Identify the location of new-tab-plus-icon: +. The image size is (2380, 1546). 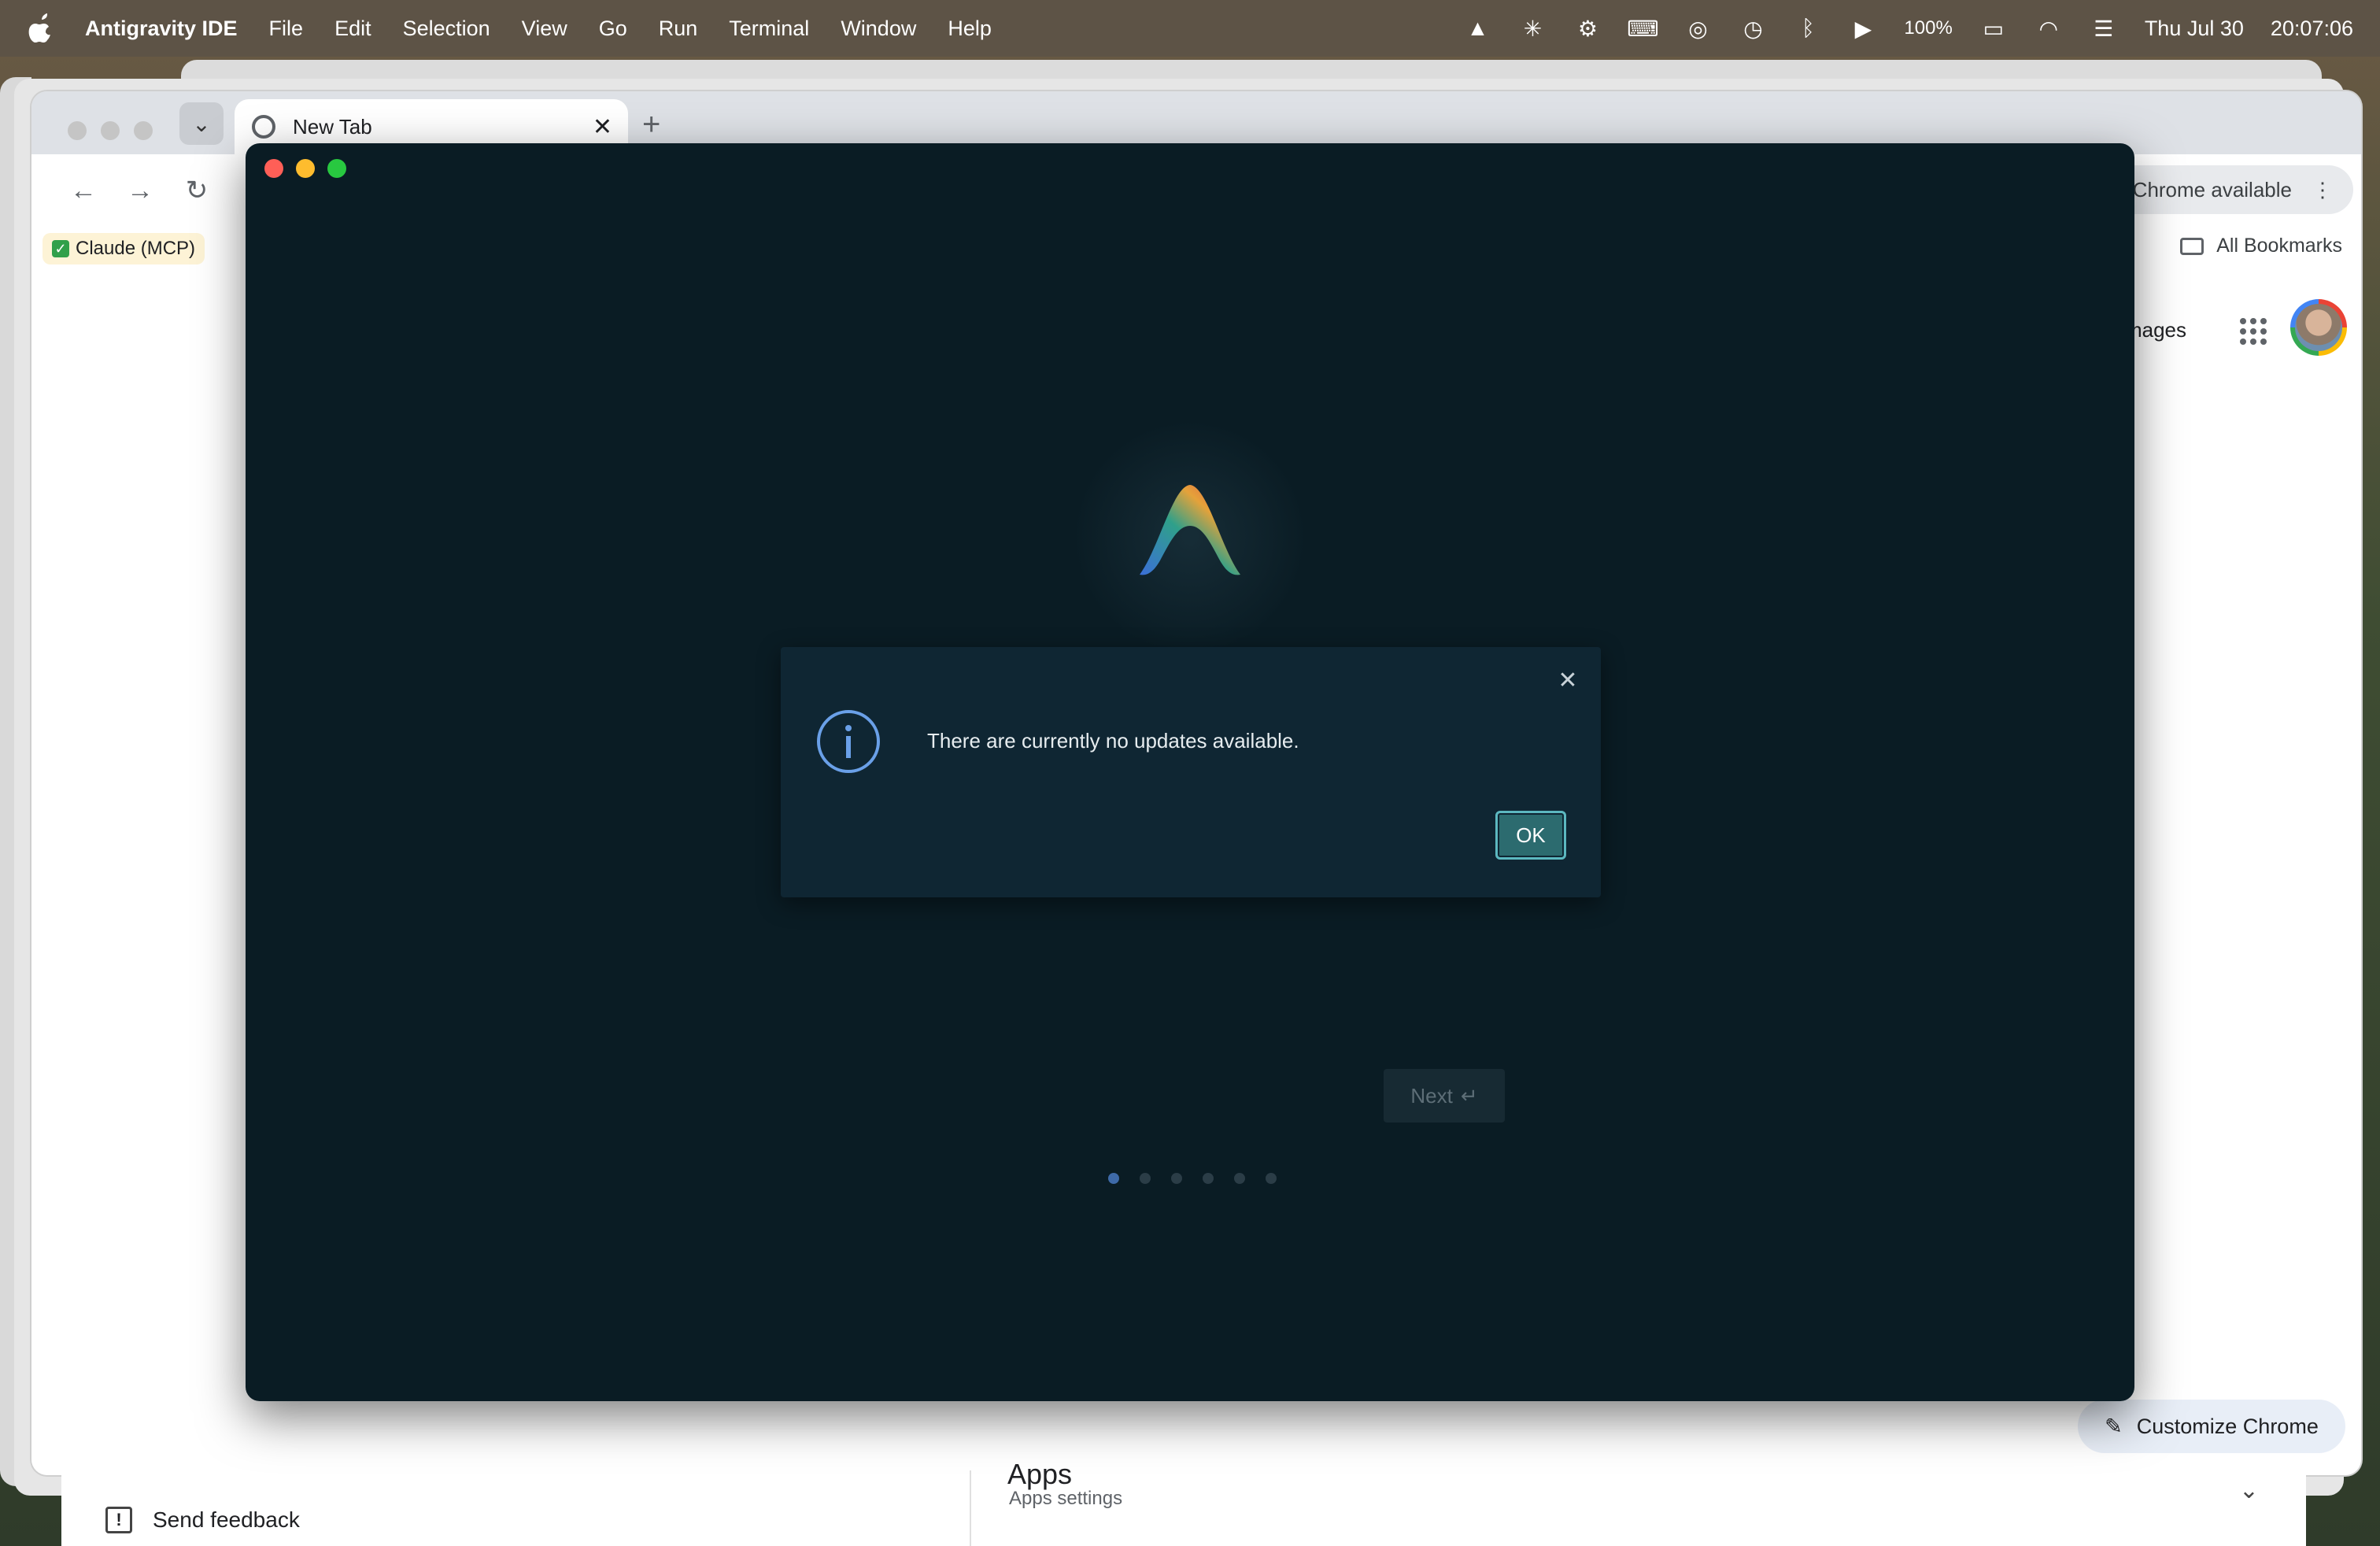
(651, 125).